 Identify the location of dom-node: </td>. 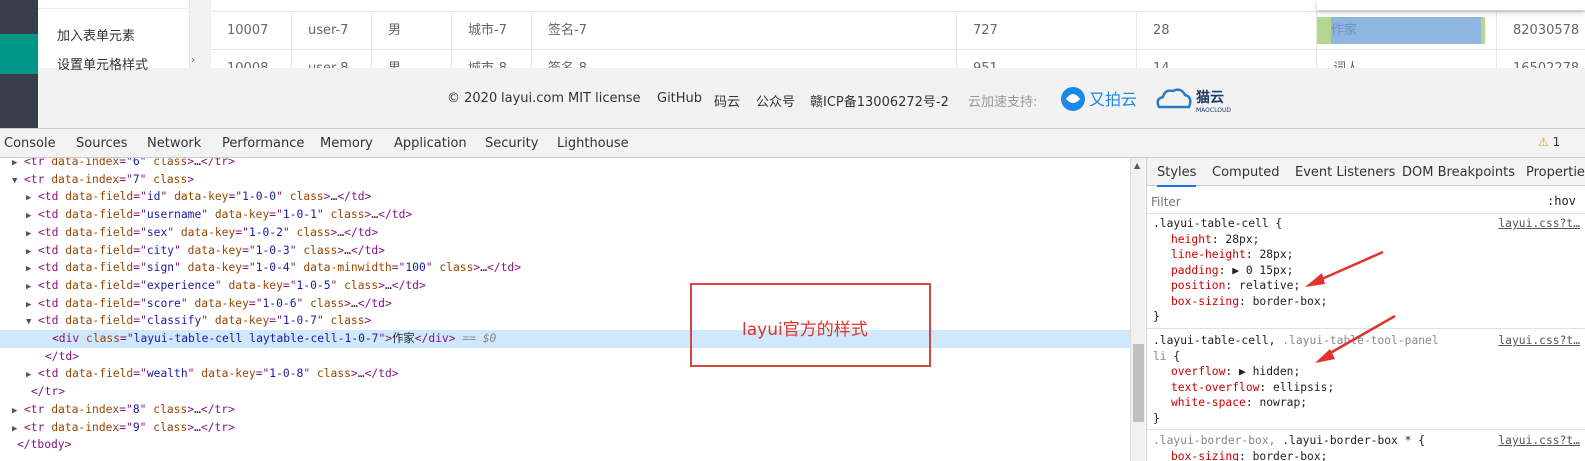
(565, 357).